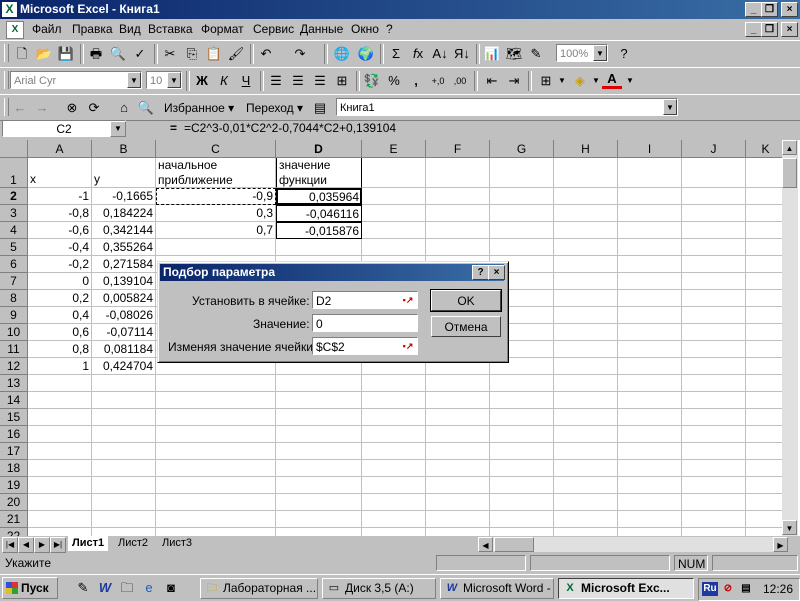  I want to click on outlook-icon: ◙, so click(171, 588).